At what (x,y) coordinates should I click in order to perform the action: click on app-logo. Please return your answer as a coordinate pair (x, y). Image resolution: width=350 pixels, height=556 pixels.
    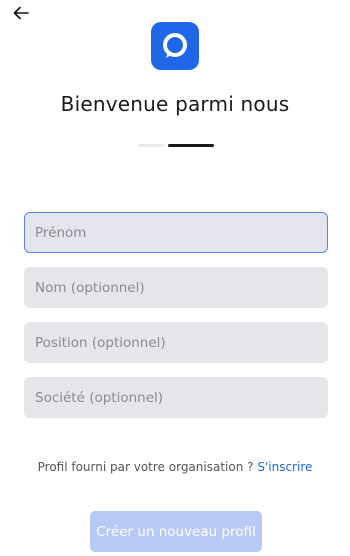
    Looking at the image, I should click on (175, 46).